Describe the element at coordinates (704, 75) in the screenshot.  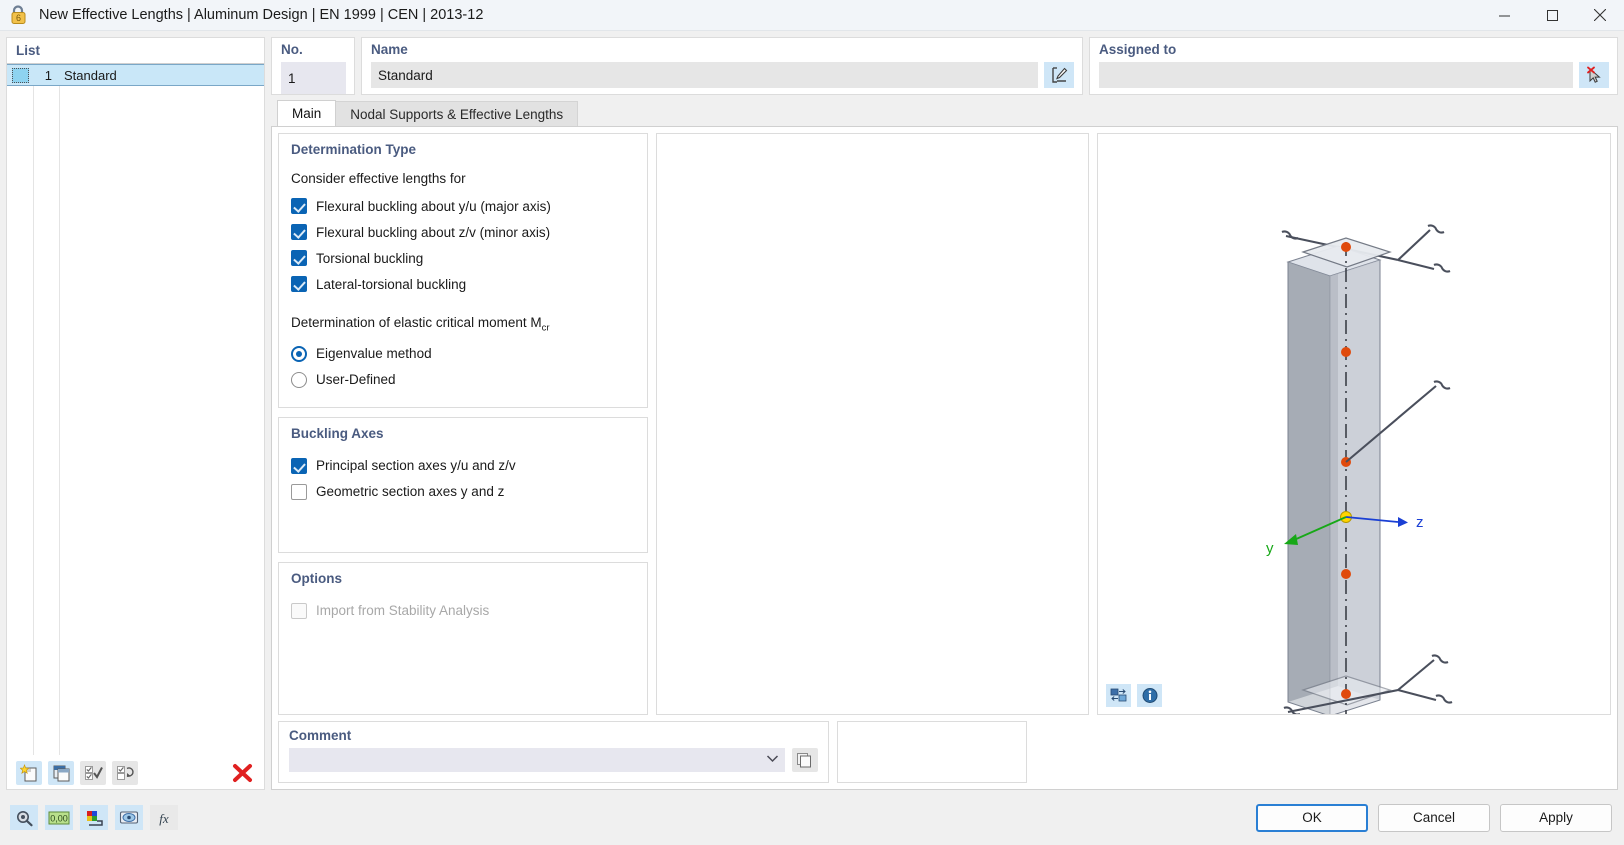
I see `name-input: Standard` at that location.